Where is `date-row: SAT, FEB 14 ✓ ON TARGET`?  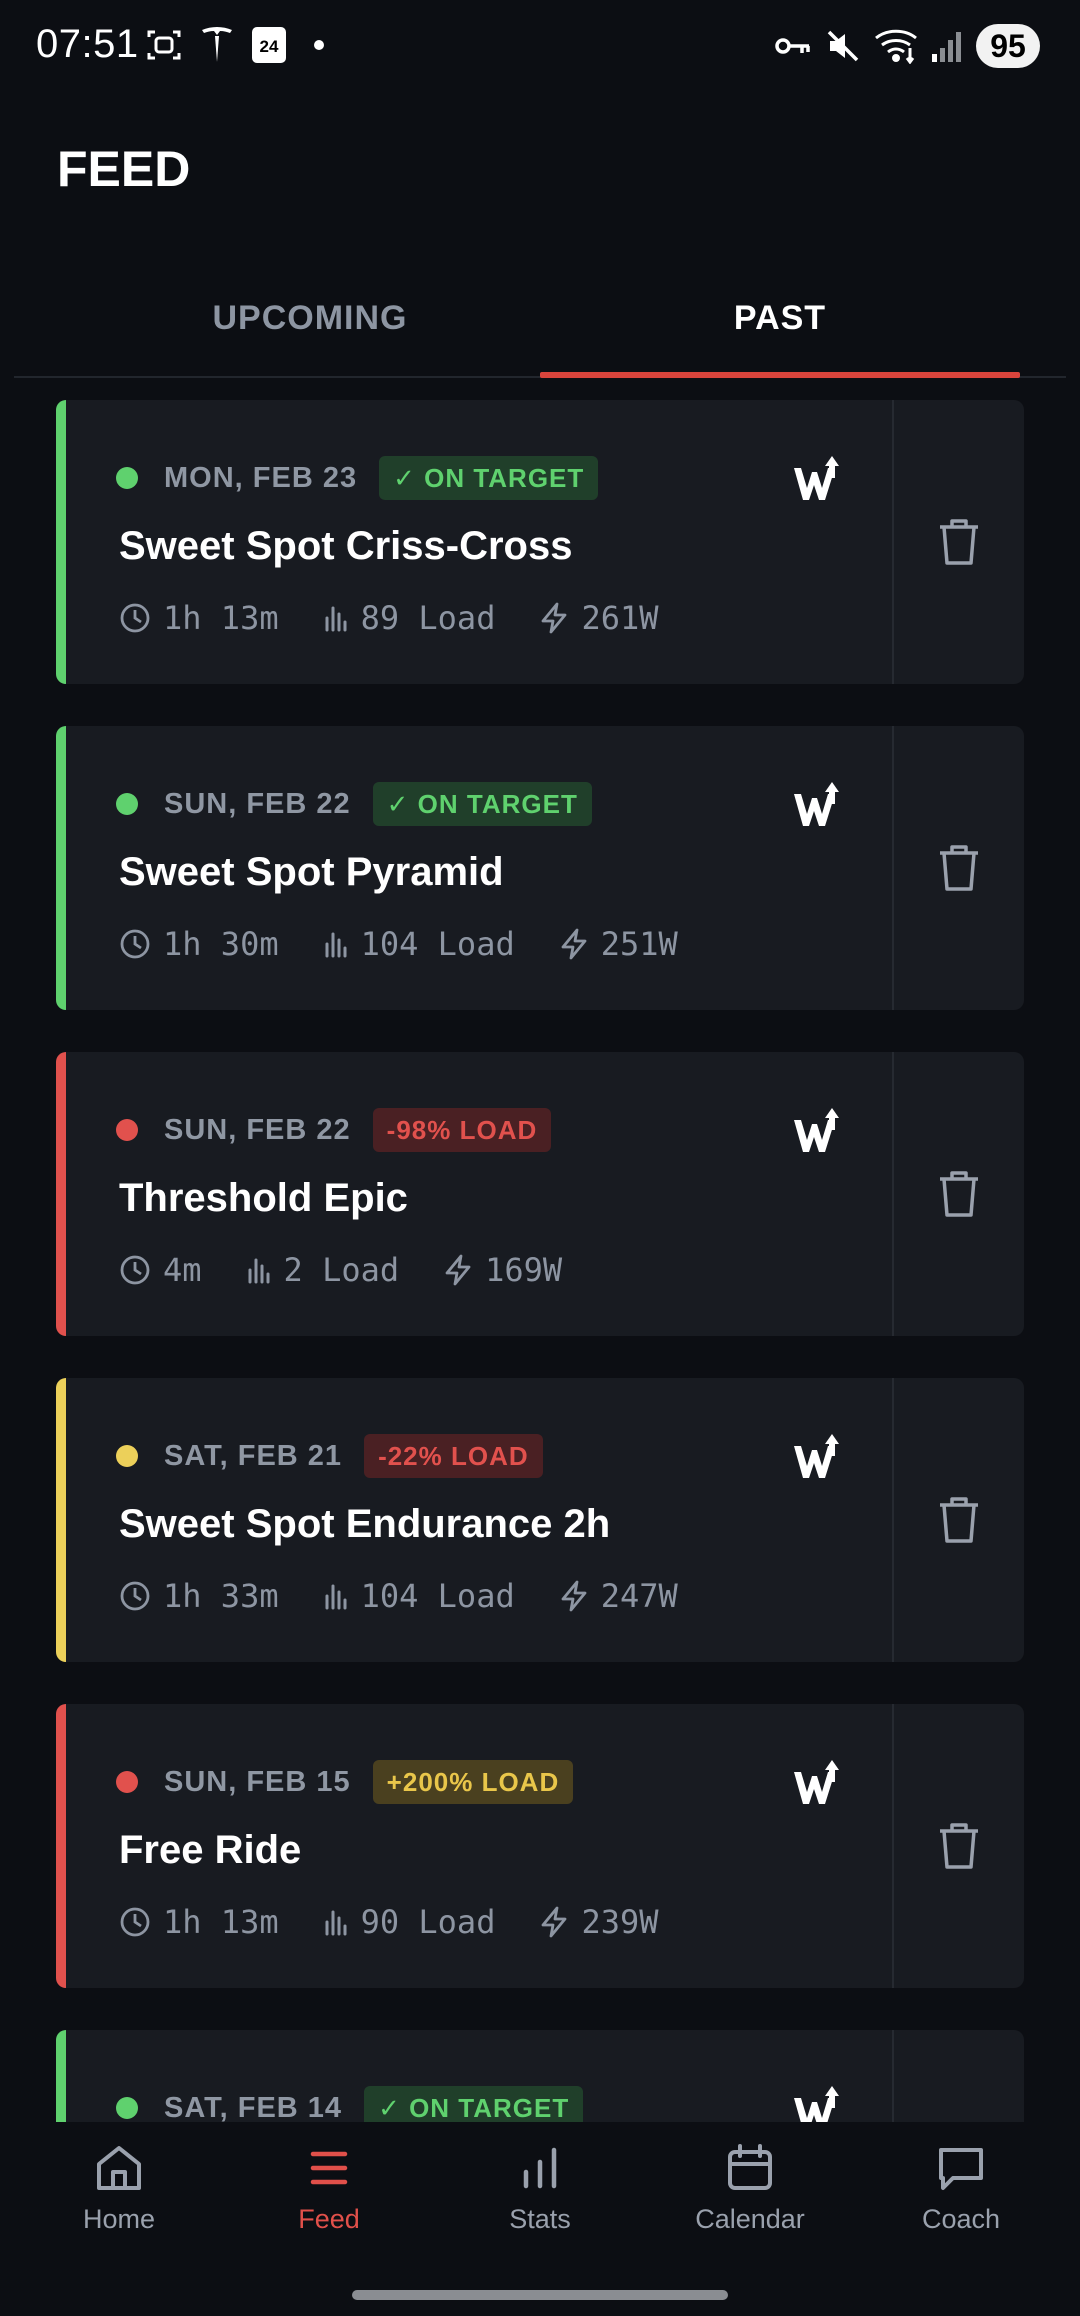
date-row: SAT, FEB 14 ✓ ON TARGET is located at coordinates (374, 2104).